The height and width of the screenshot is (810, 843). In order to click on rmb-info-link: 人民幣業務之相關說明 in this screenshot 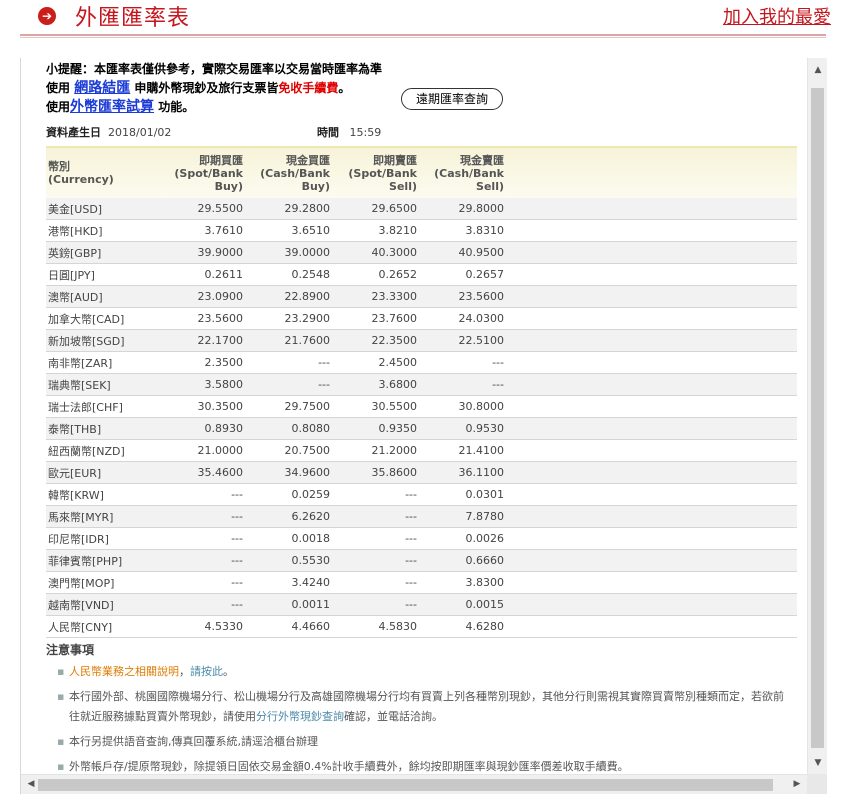, I will do `click(124, 671)`.